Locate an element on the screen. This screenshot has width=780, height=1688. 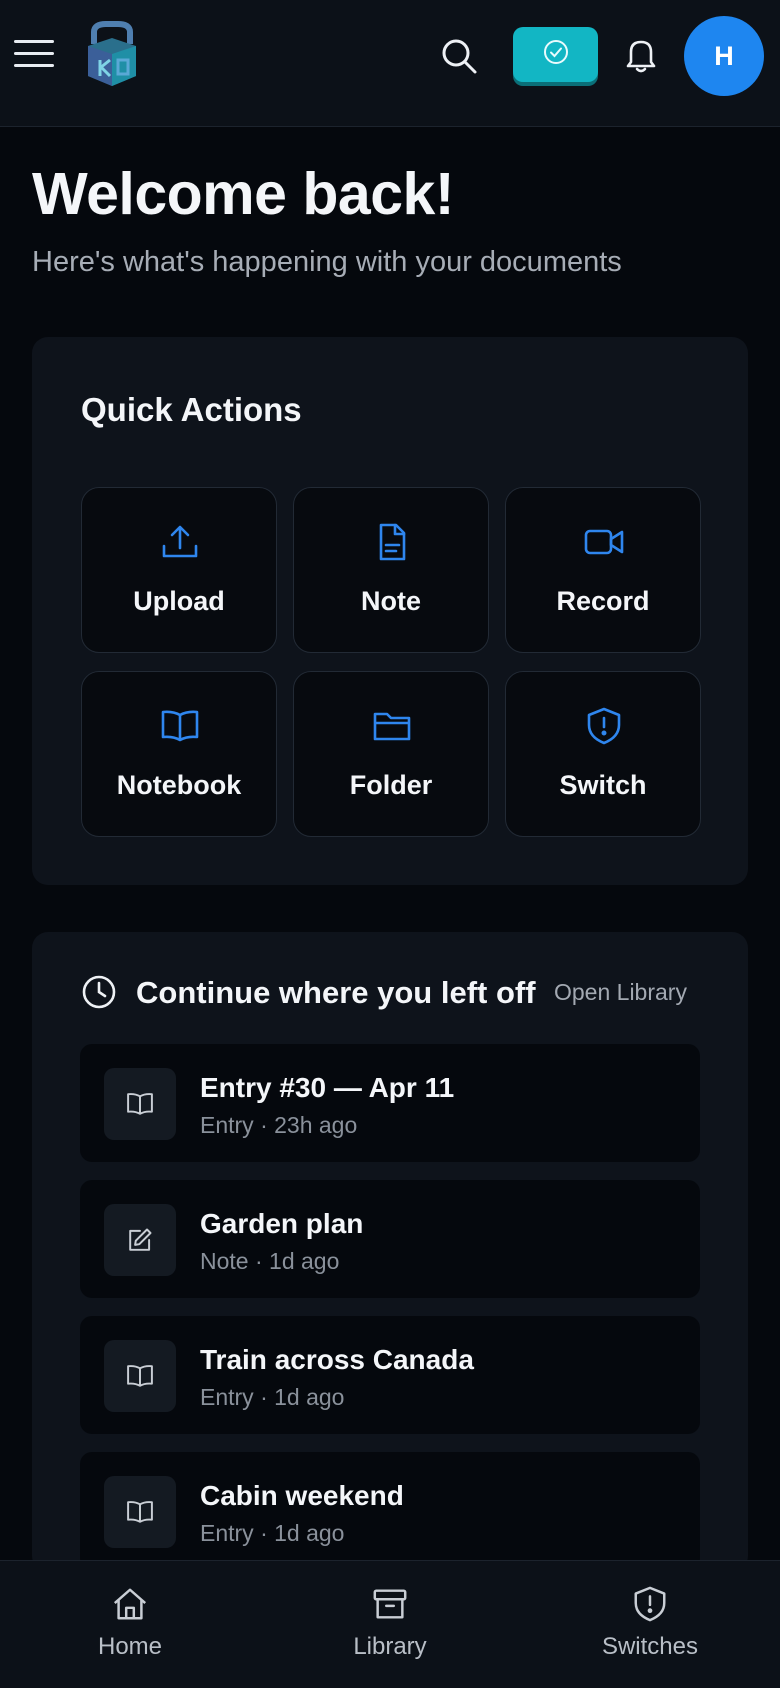
recent-item: Garden plan Note · 1d ago is located at coordinates (390, 1239).